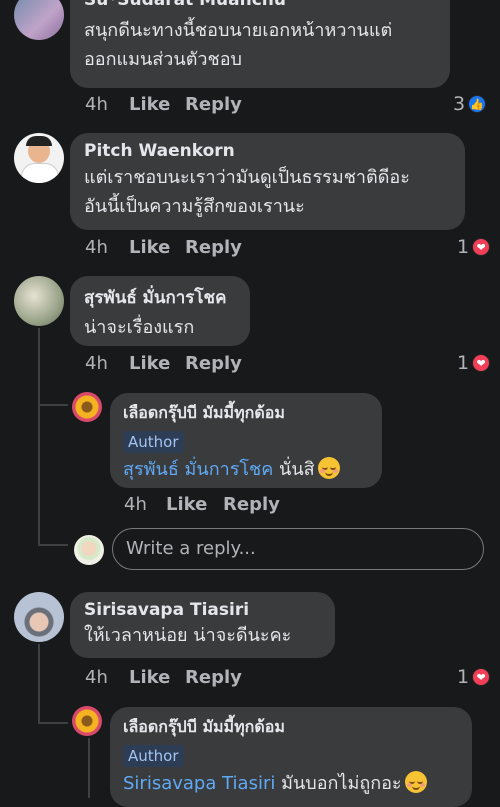  I want to click on mention-link: สุรพันธ์ มั่นการโชค, so click(198, 469).